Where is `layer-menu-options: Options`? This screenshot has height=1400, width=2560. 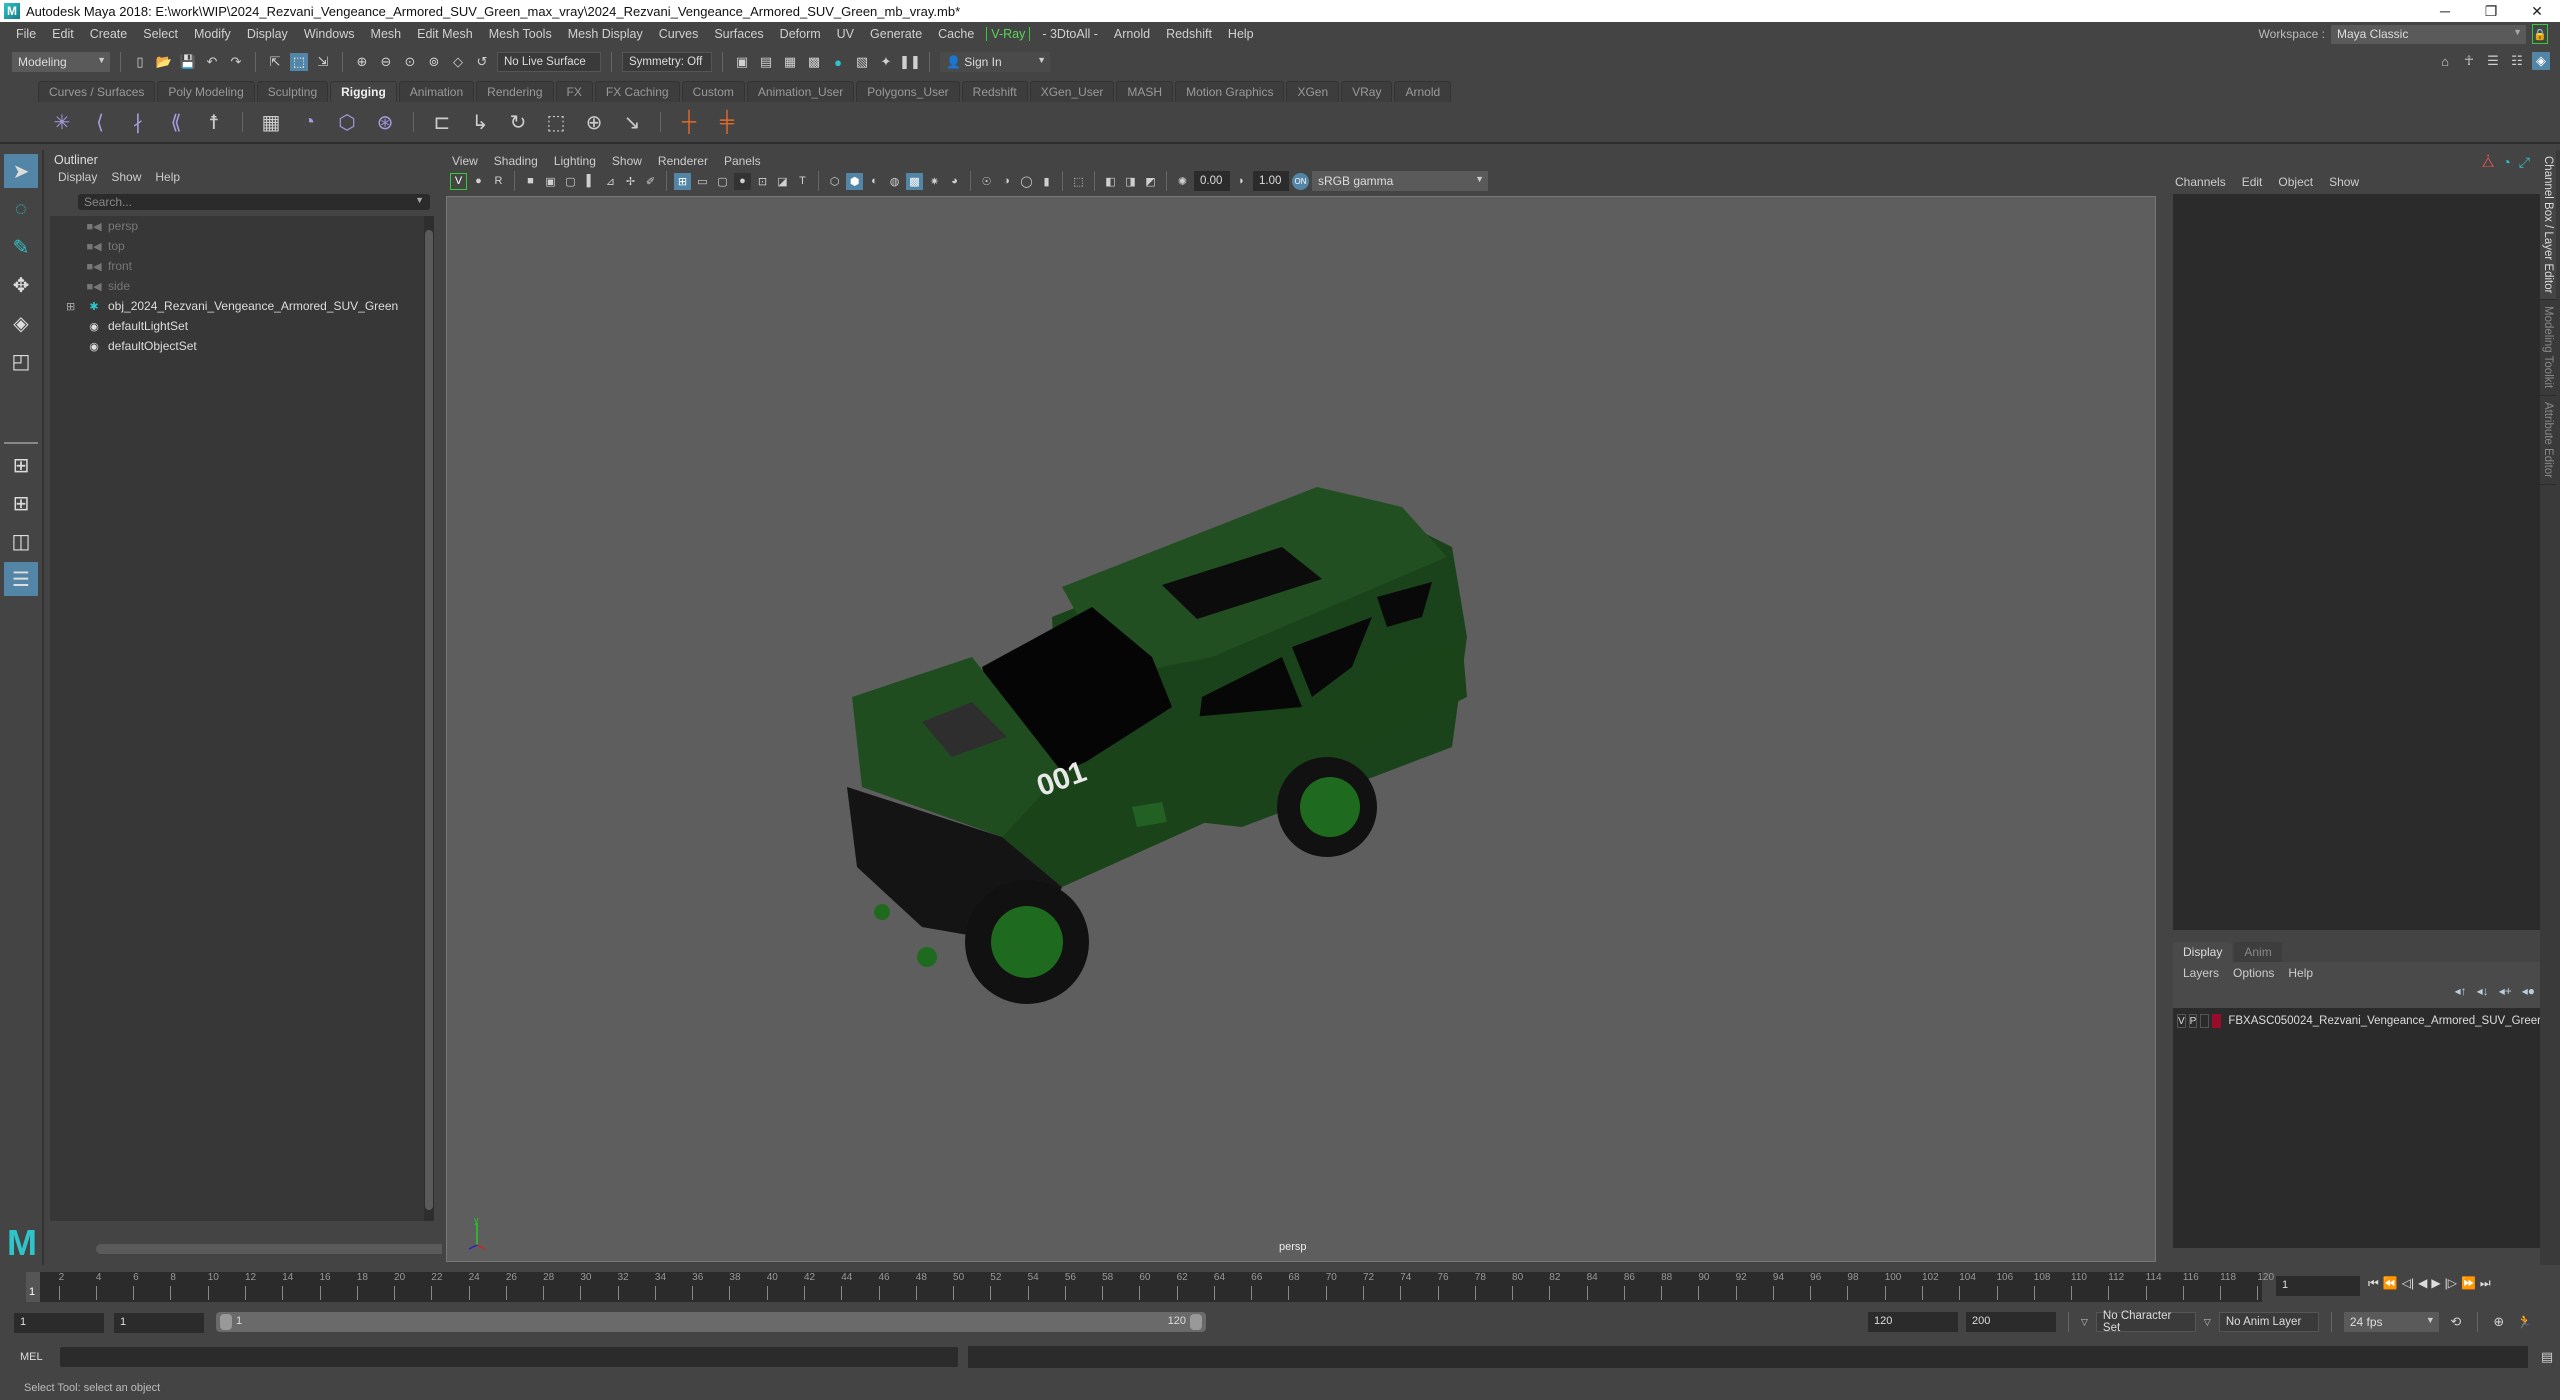
layer-menu-options: Options is located at coordinates (2253, 973).